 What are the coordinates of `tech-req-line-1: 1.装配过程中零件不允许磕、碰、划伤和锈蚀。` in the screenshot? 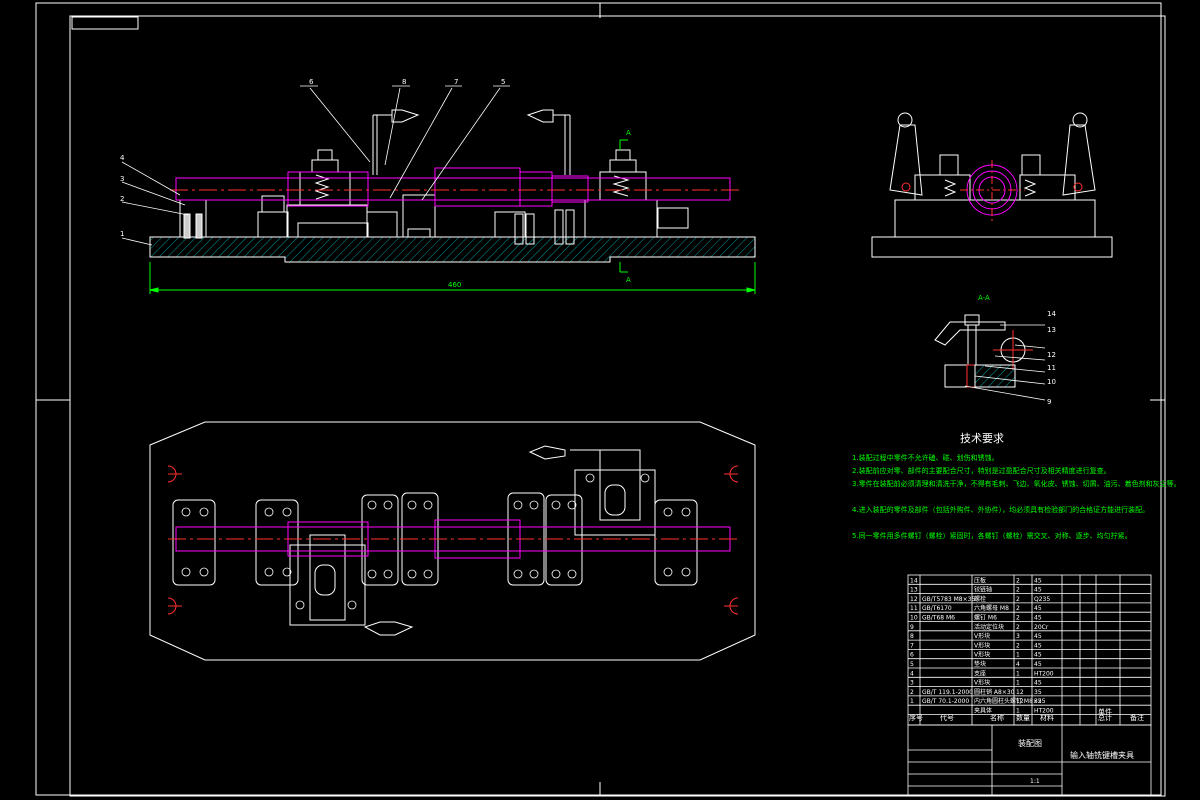 It's located at (925, 457).